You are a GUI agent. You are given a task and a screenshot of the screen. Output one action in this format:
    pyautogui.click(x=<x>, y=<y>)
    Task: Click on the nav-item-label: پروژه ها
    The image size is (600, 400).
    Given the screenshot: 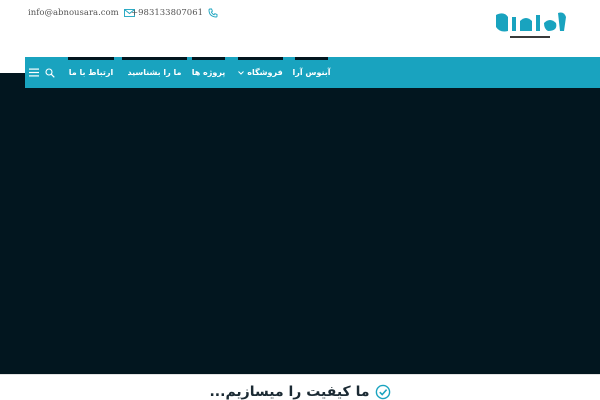 What is the action you would take?
    pyautogui.click(x=208, y=72)
    